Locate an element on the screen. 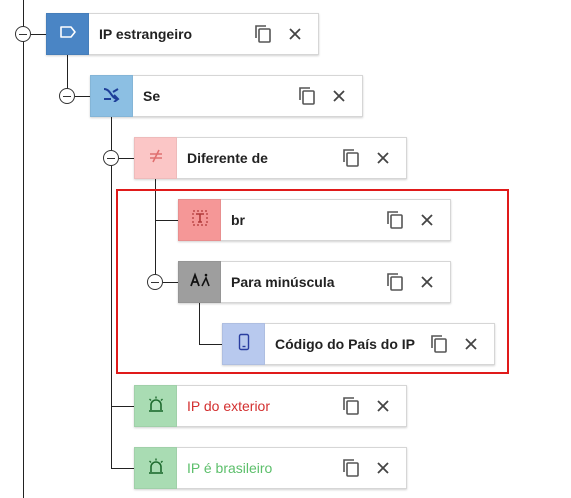 The height and width of the screenshot is (498, 571). action-exterior-node: IP do exterior is located at coordinates (270, 406).